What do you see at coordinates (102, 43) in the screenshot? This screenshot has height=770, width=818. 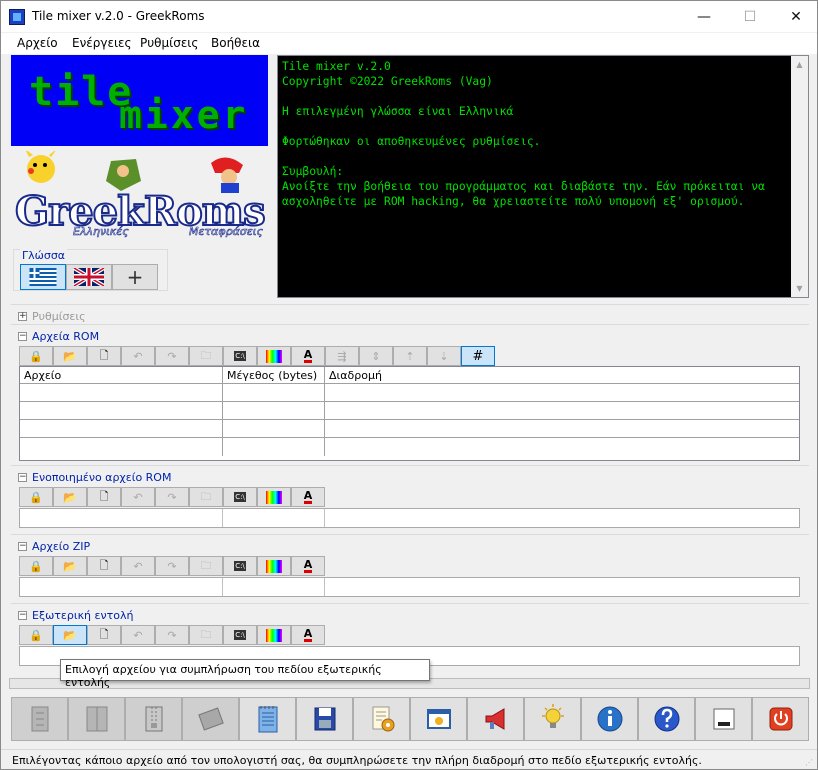 I see `menu-actions: Ενέργειες` at bounding box center [102, 43].